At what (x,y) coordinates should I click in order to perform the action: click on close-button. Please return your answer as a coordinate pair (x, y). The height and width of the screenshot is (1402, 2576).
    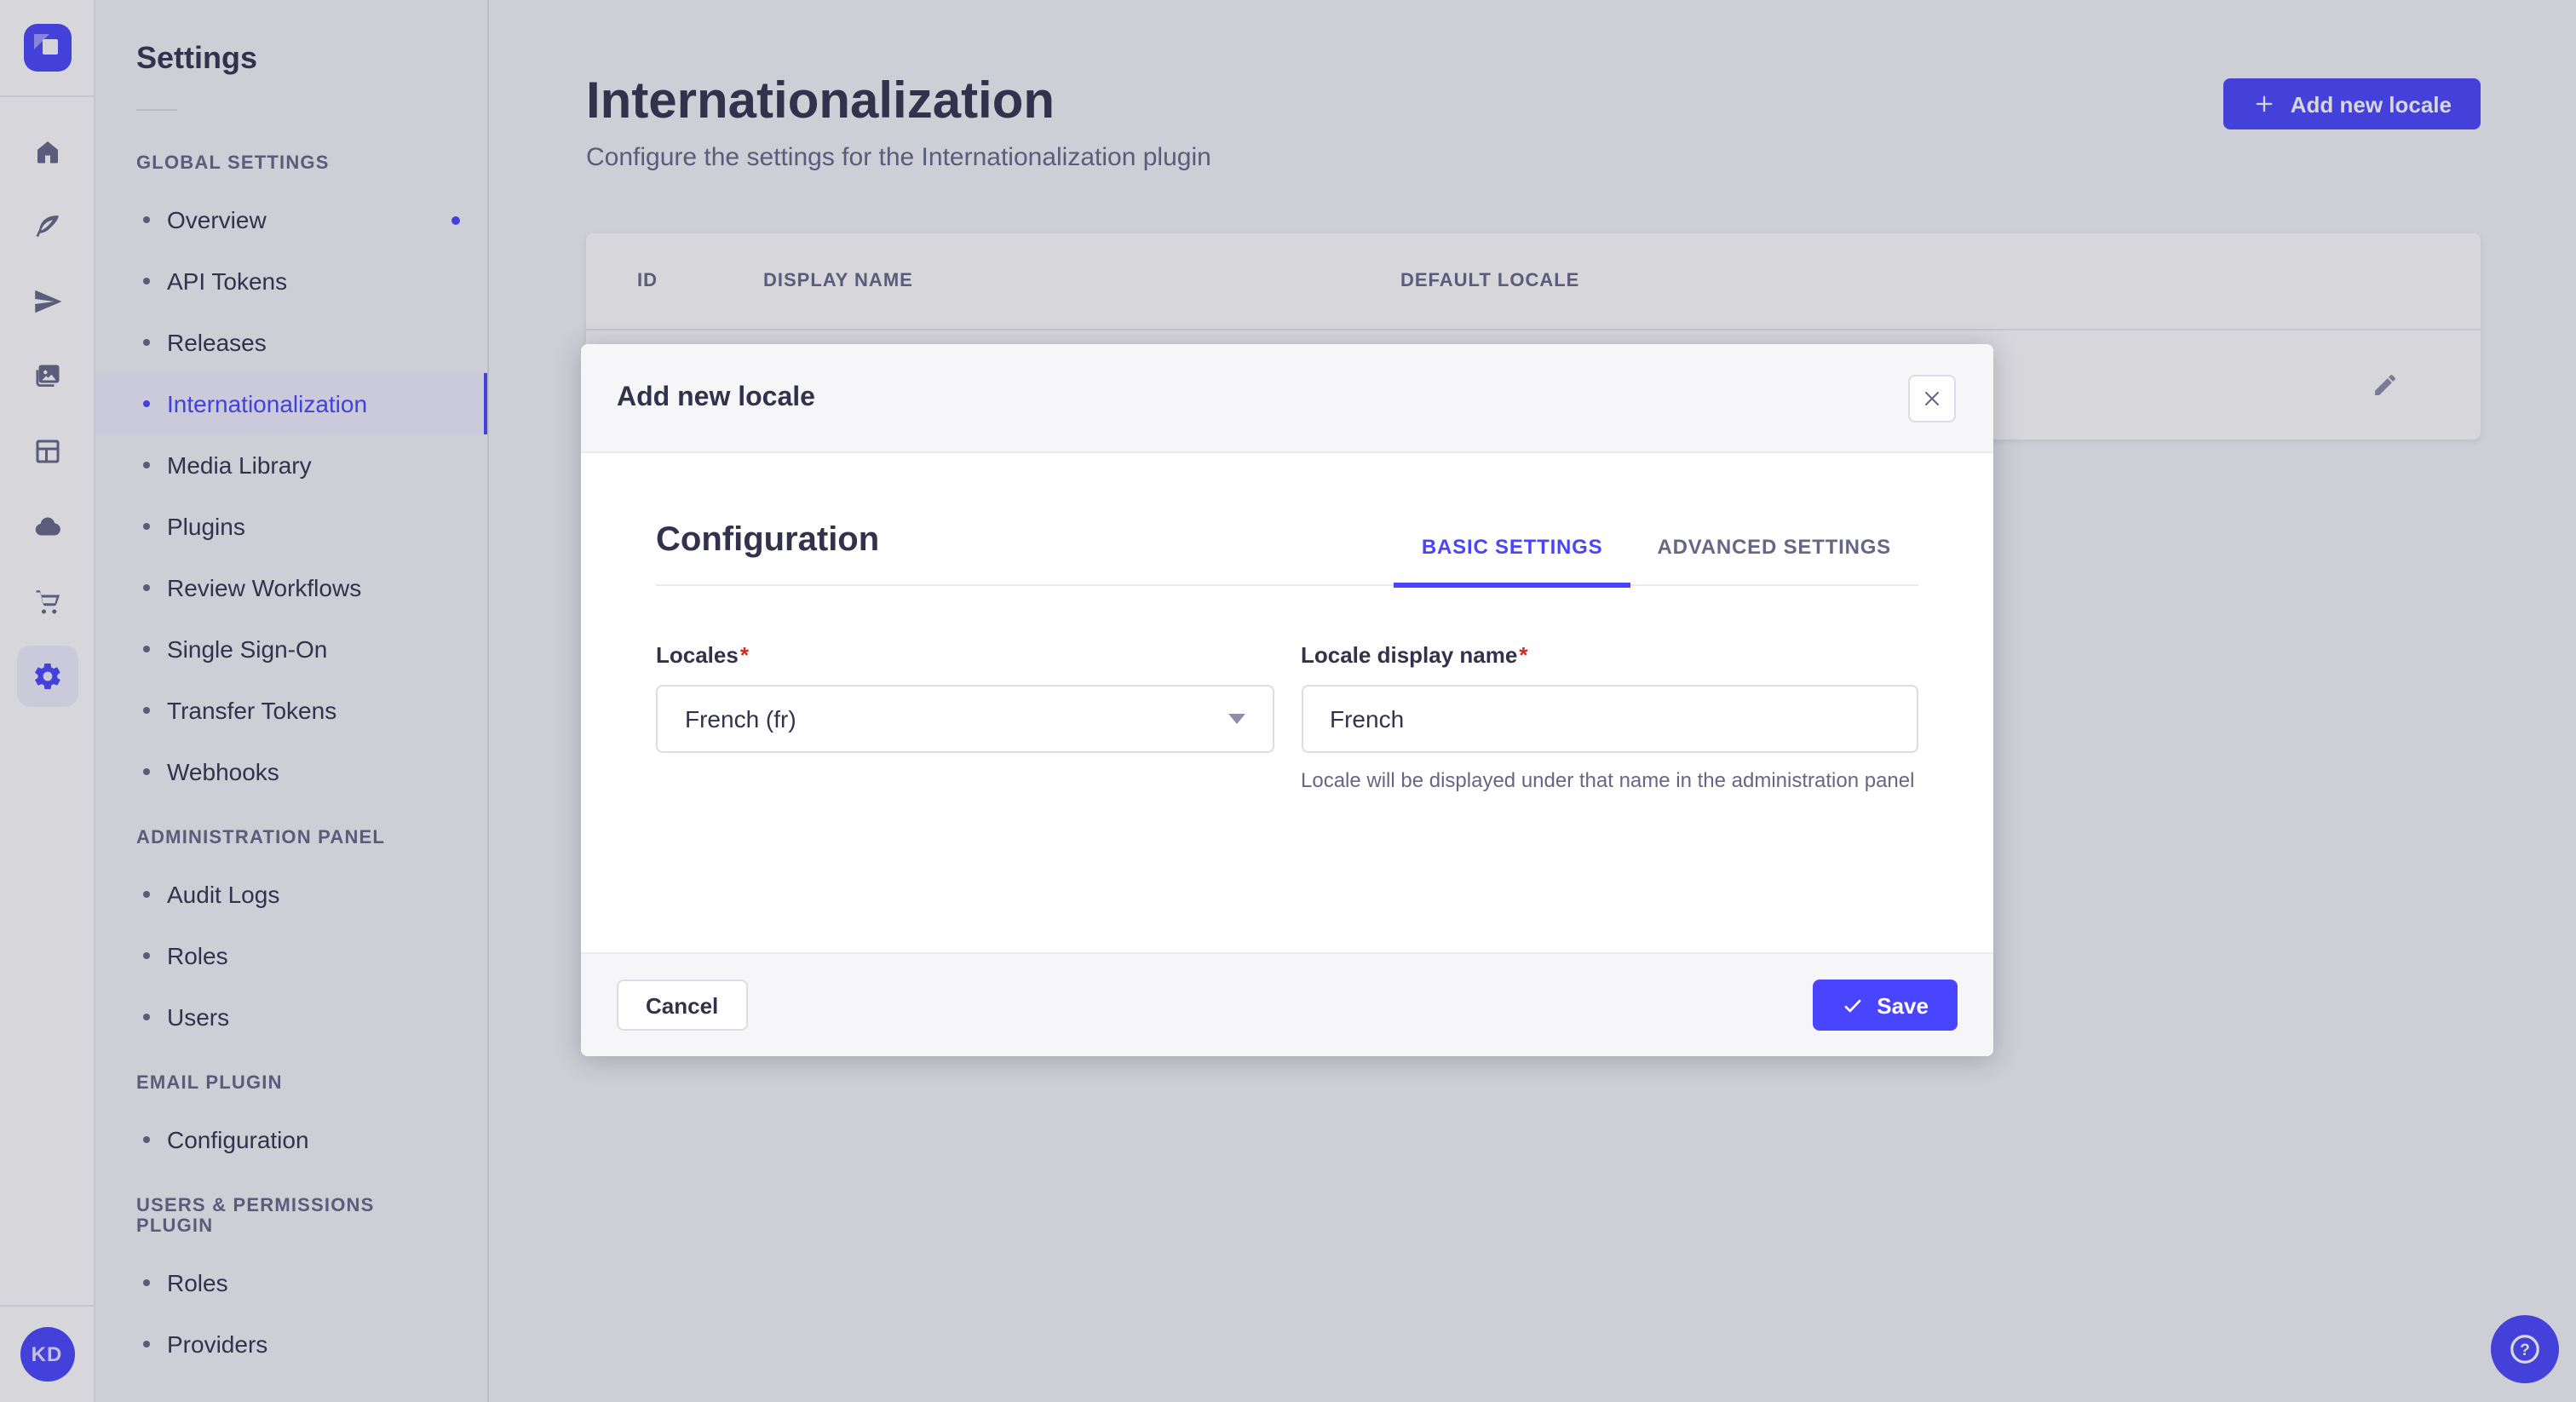
    Looking at the image, I should click on (1932, 398).